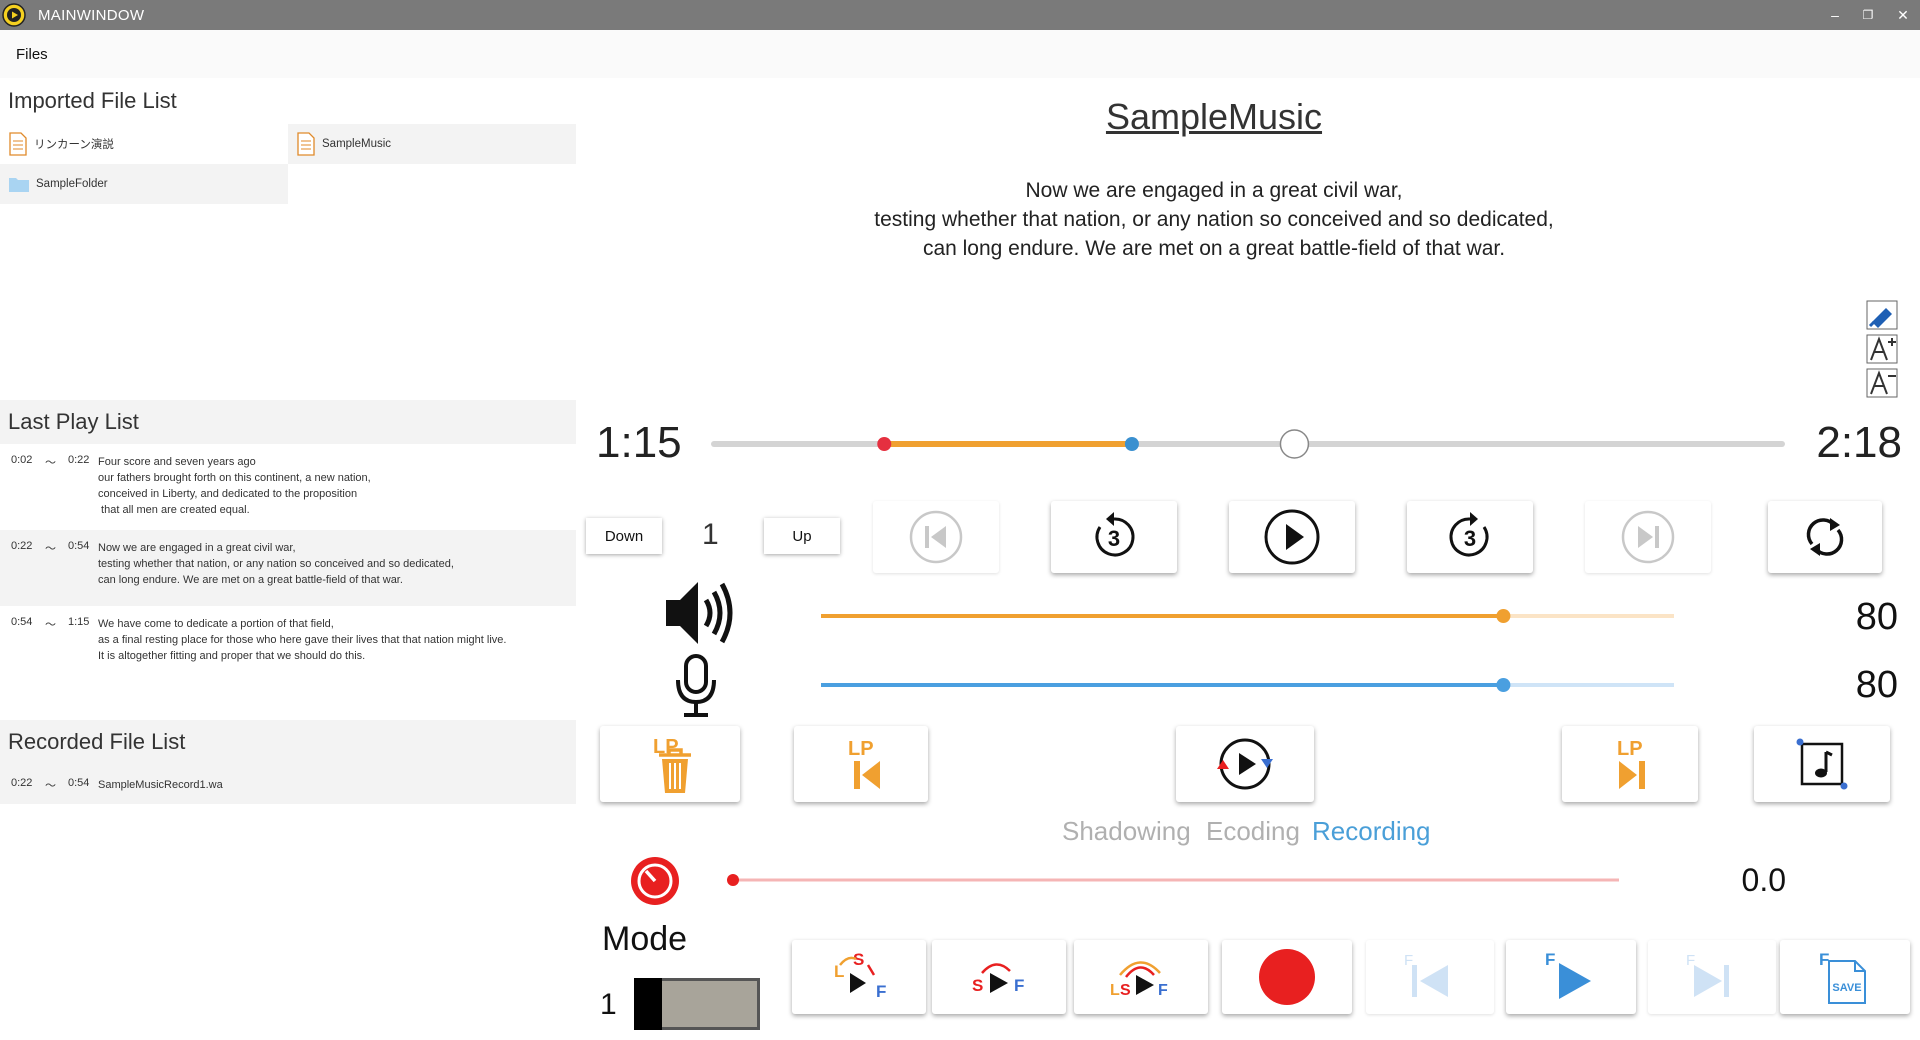 The height and width of the screenshot is (1040, 1920). I want to click on folder-icon, so click(19, 185).